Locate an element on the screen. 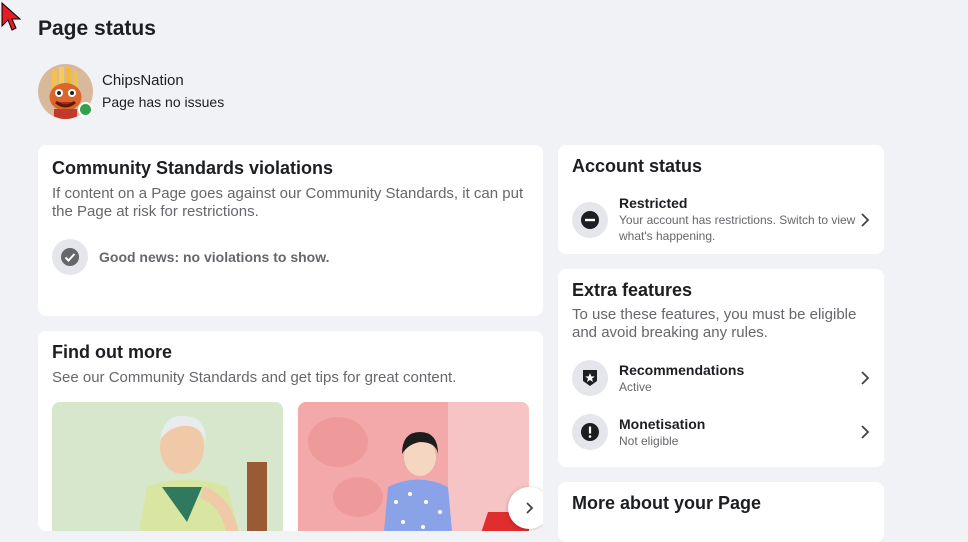 Image resolution: width=968 pixels, height=542 pixels. check-circle-icon is located at coordinates (70, 257).